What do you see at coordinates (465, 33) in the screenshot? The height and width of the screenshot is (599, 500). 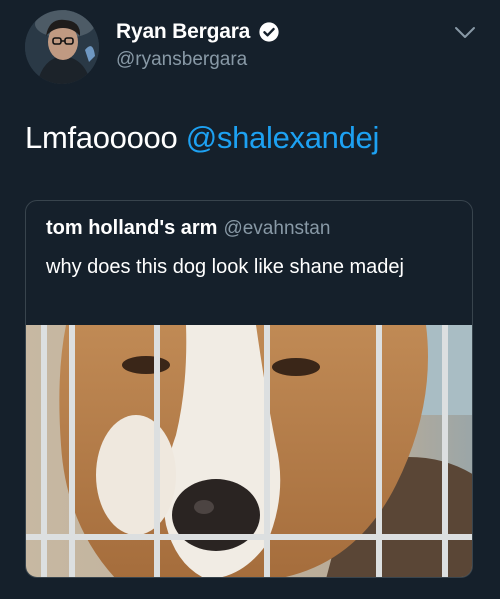 I see `chevron-down-icon` at bounding box center [465, 33].